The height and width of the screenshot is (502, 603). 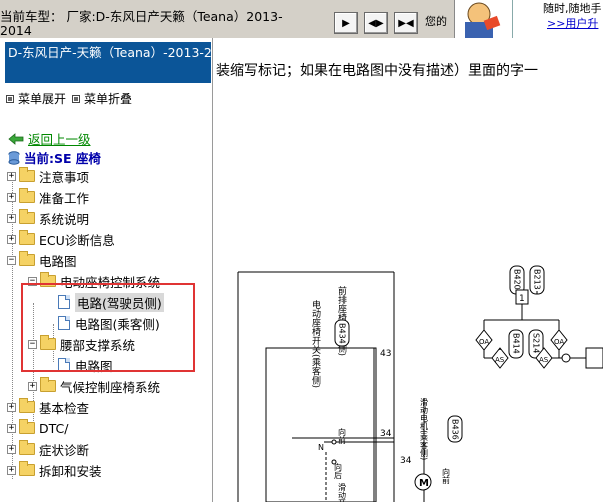 I want to click on current-location: 当前:SE 座椅, so click(x=62, y=158).